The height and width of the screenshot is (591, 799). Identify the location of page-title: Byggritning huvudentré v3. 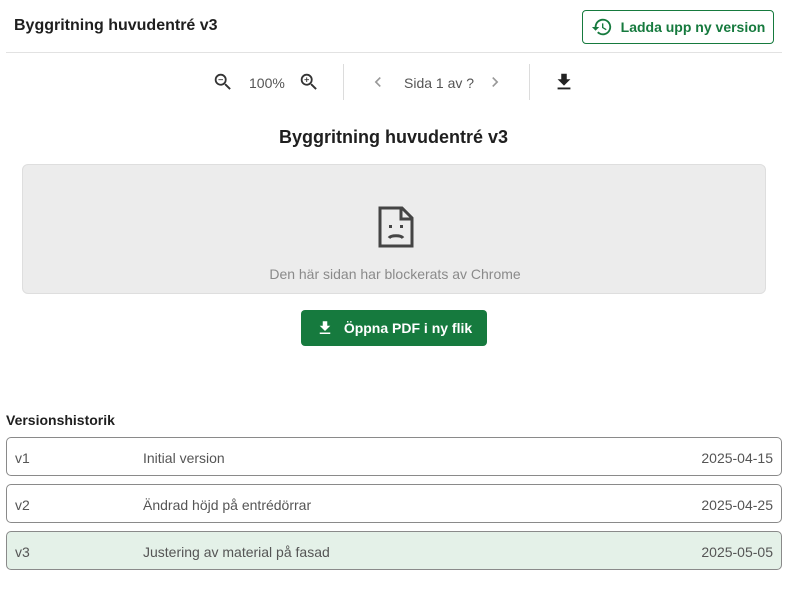
(116, 25).